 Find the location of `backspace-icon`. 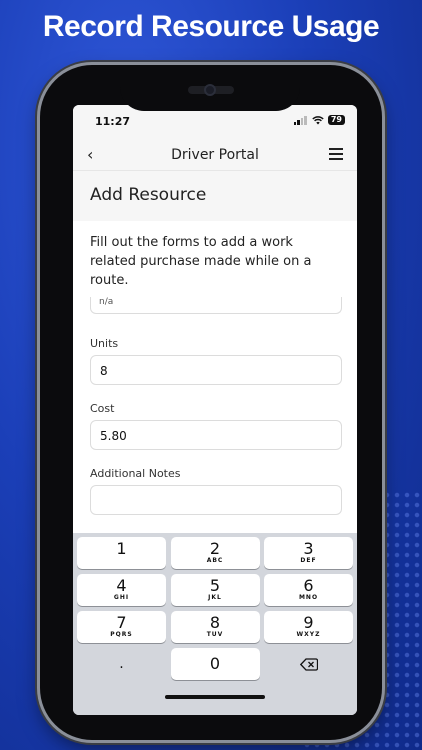

backspace-icon is located at coordinates (308, 664).